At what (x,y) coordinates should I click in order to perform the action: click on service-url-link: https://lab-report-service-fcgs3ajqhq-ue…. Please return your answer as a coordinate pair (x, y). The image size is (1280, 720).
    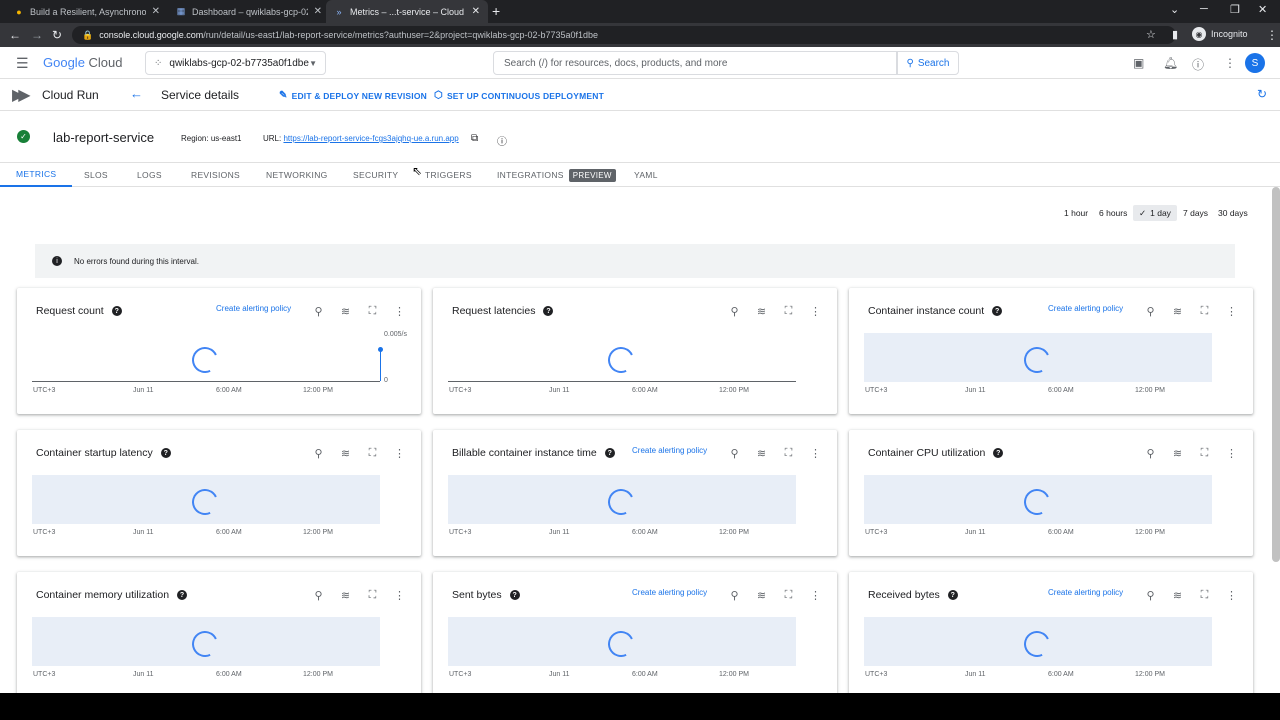
    Looking at the image, I should click on (370, 138).